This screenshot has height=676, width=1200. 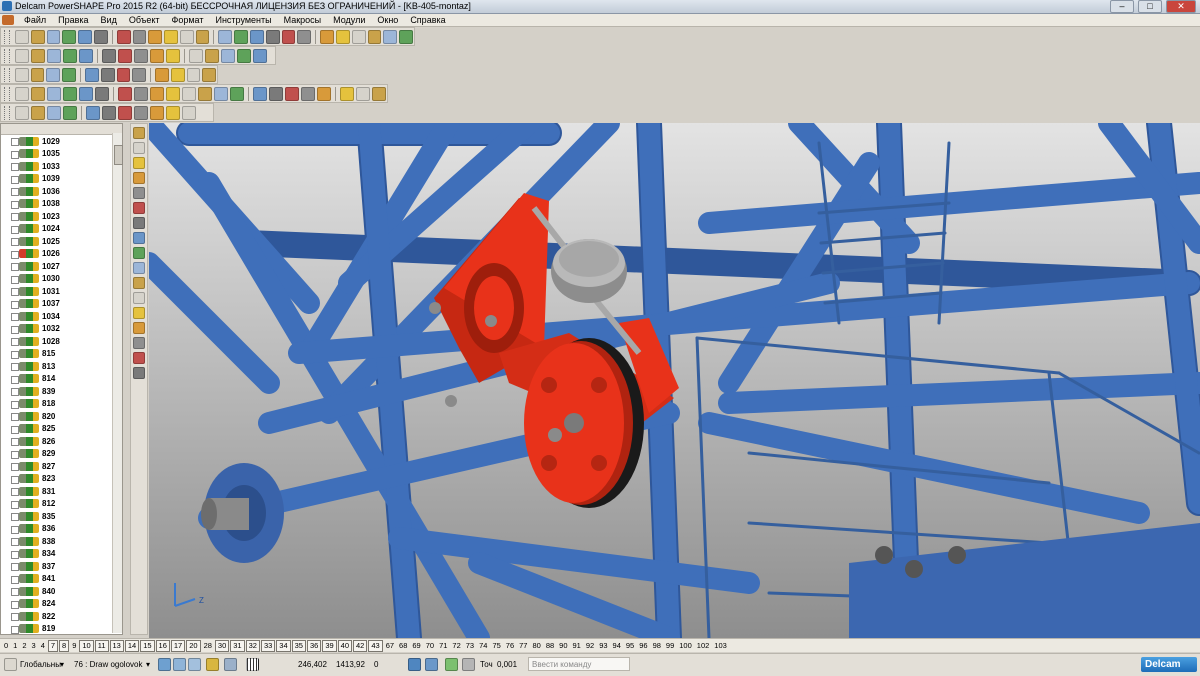 What do you see at coordinates (61, 579) in the screenshot?
I see `tree-item: 841` at bounding box center [61, 579].